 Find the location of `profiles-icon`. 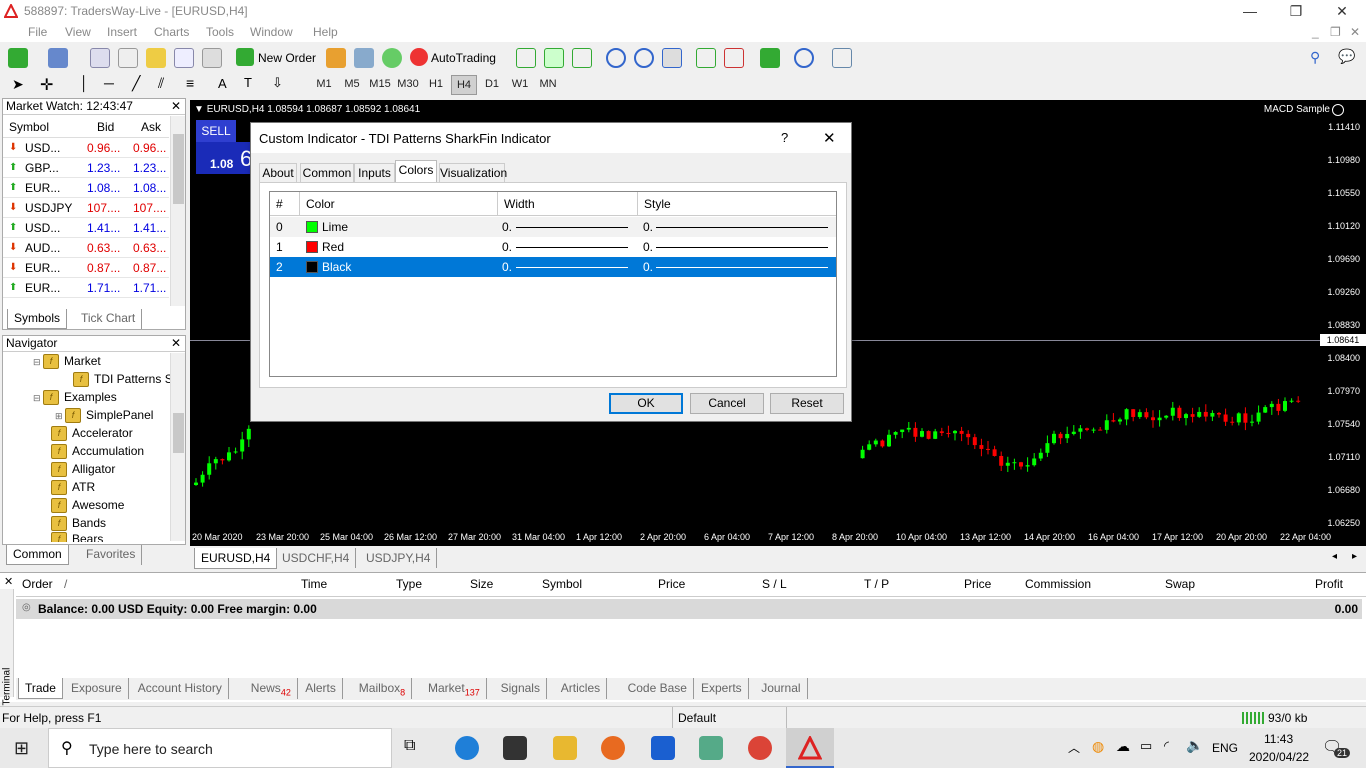

profiles-icon is located at coordinates (58, 58).